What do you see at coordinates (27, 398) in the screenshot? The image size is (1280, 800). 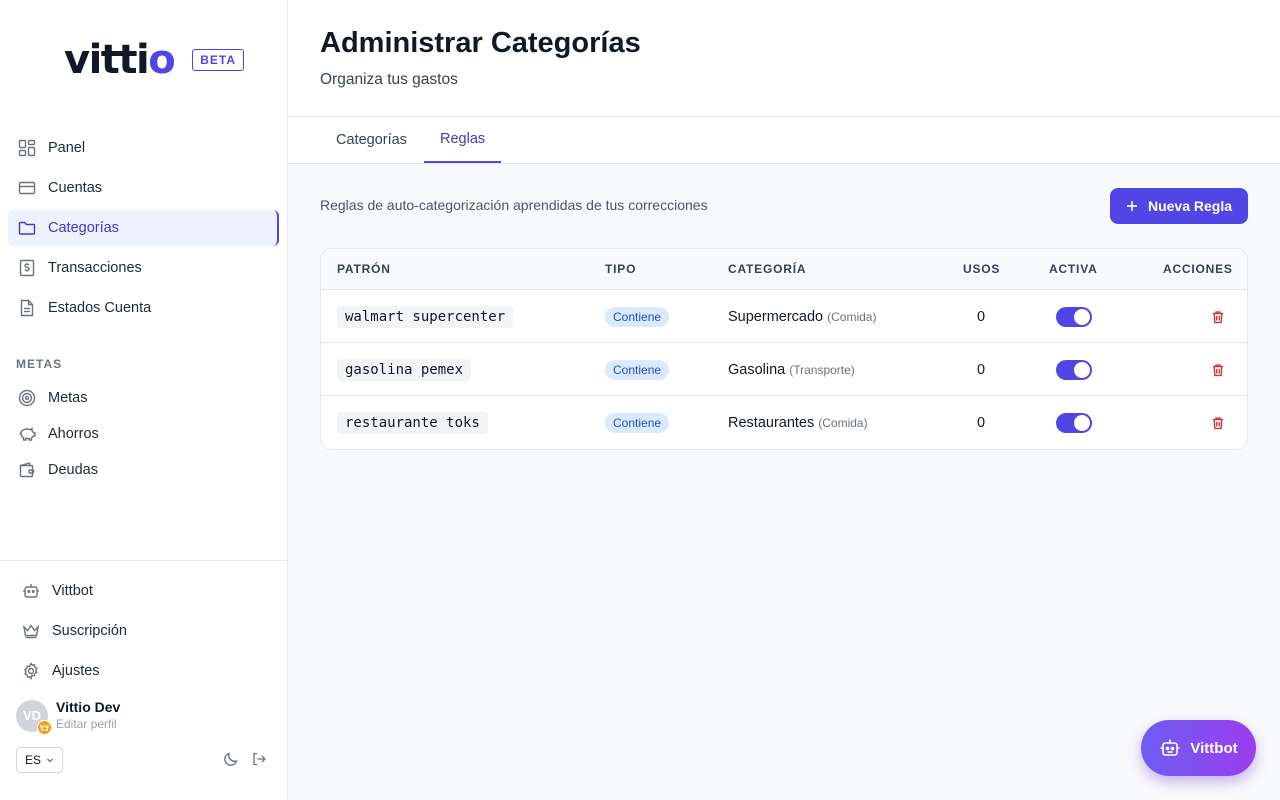 I see `target-icon` at bounding box center [27, 398].